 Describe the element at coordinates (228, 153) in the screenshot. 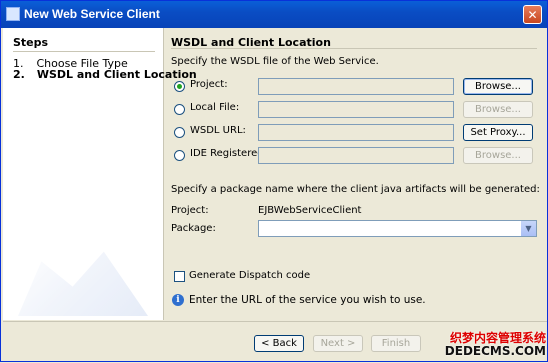

I see `radio-label-ide-registered: IDE Registered:` at that location.